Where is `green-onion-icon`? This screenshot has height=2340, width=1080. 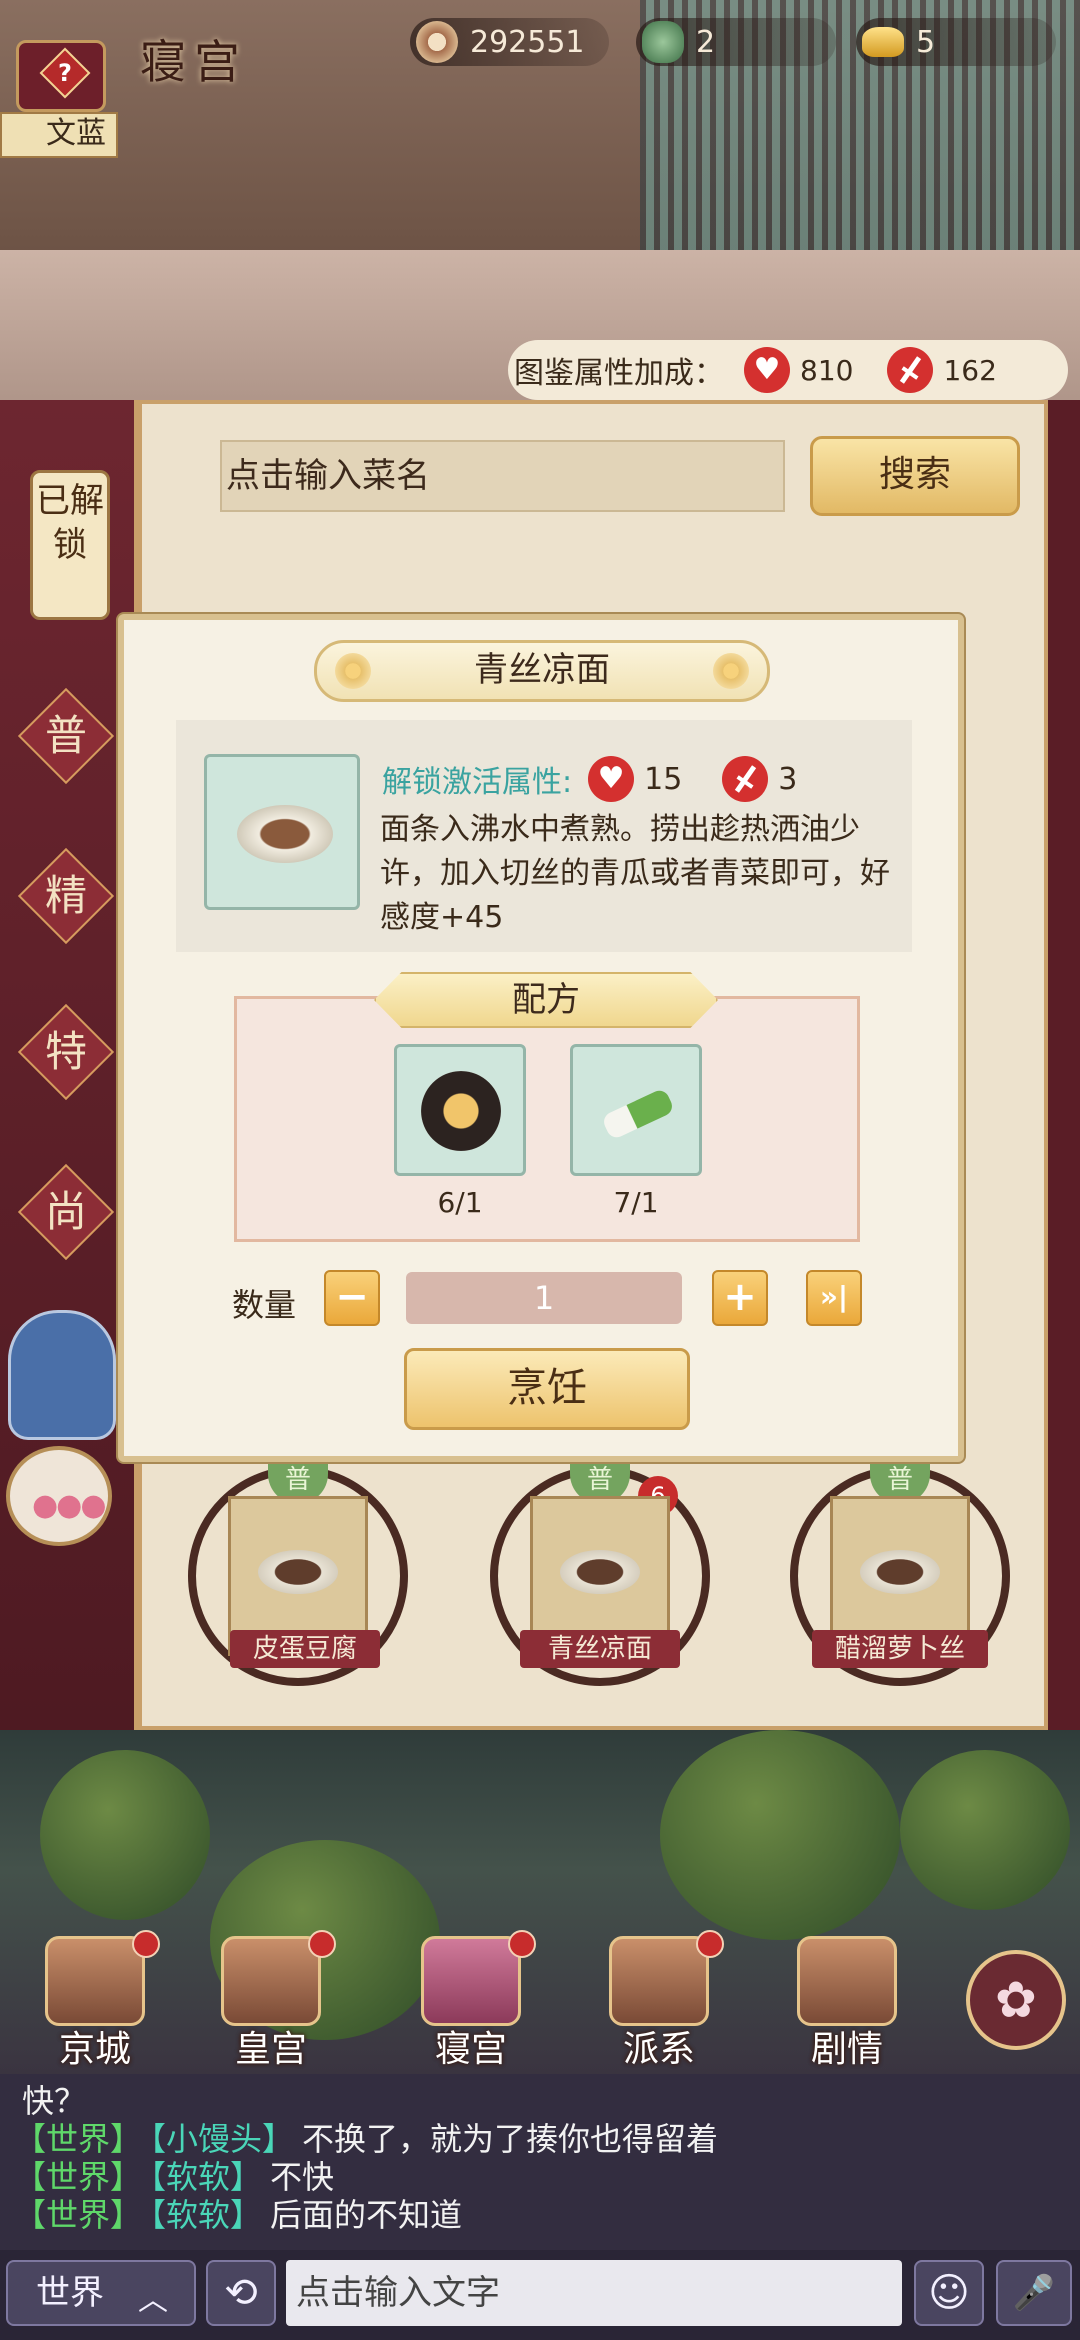
green-onion-icon is located at coordinates (638, 1114).